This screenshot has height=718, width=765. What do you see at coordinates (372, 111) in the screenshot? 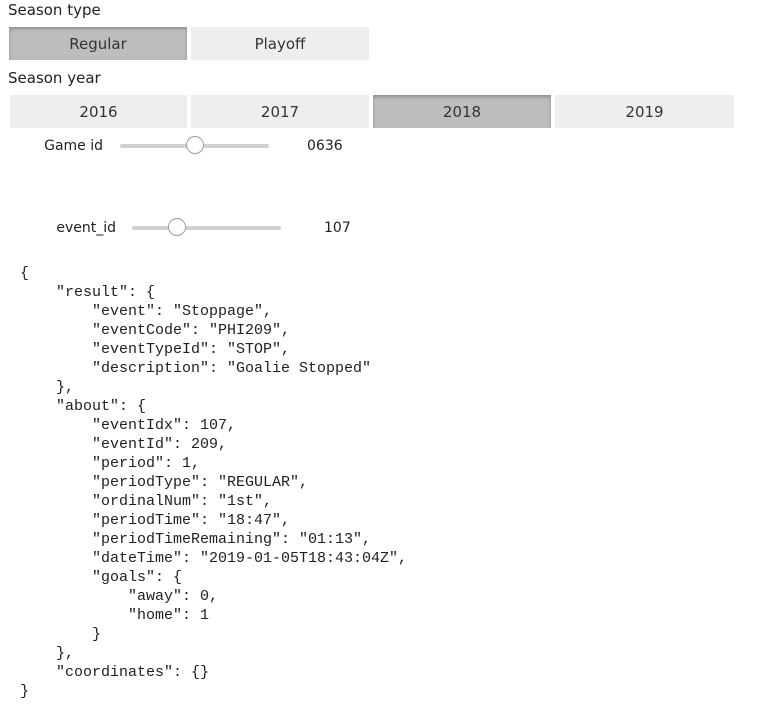
I see `season-year-toggle-group: 2016 2017 2018 2019` at bounding box center [372, 111].